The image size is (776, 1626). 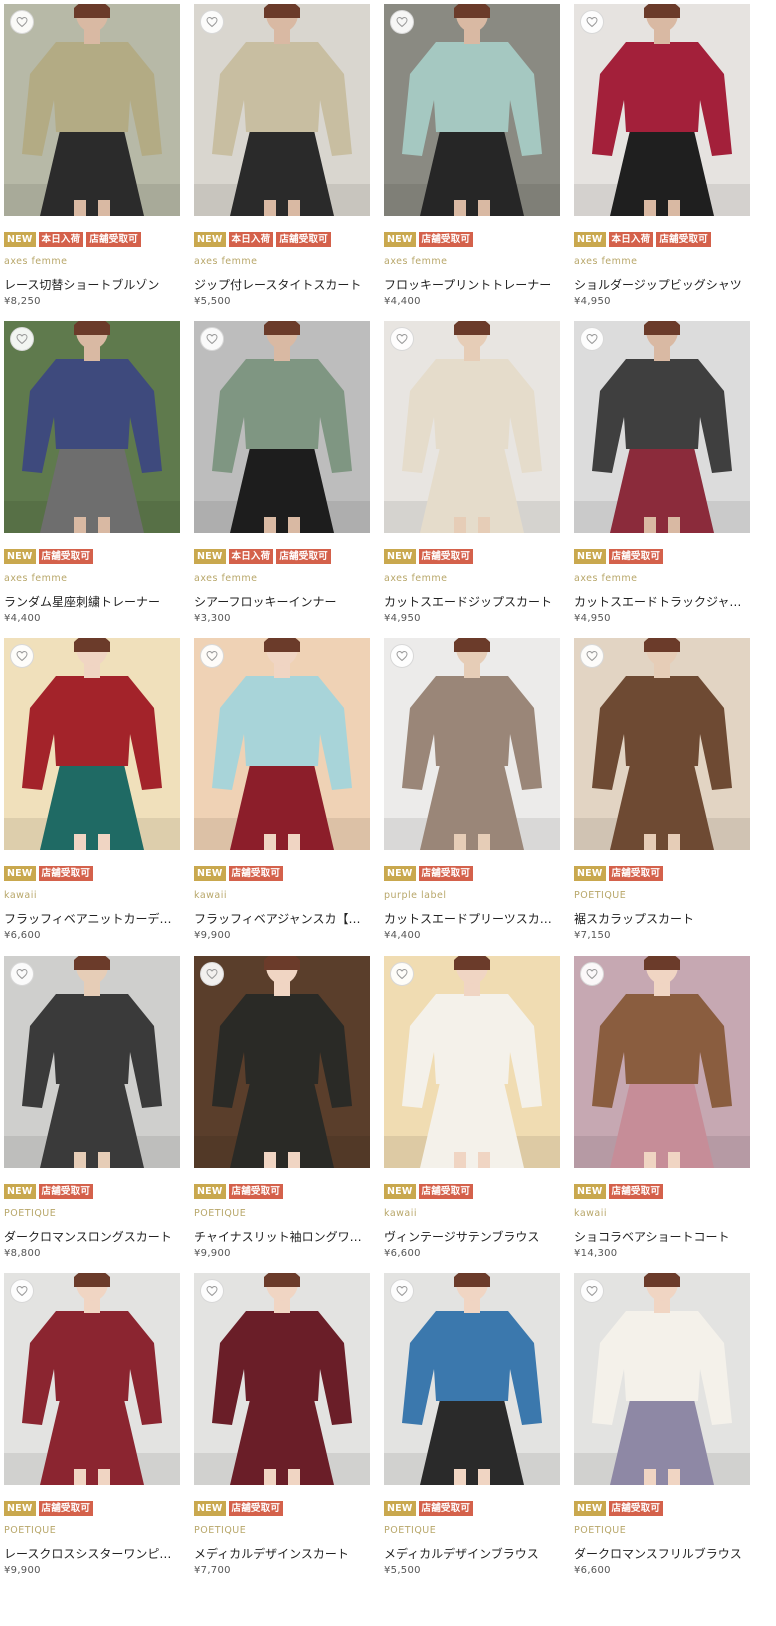 What do you see at coordinates (92, 601) in the screenshot?
I see `product-name: ランダム星座刺繍トレーナー` at bounding box center [92, 601].